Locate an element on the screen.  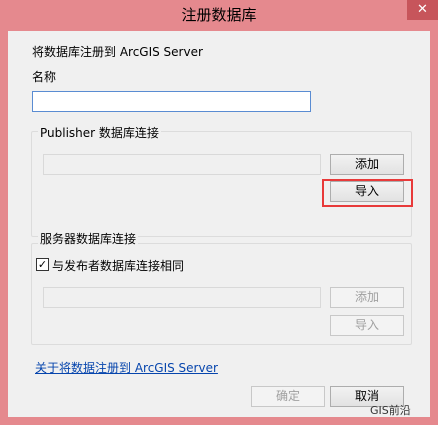
same-as-publisher-label: 与发布者数据库连接相同 is located at coordinates (118, 266).